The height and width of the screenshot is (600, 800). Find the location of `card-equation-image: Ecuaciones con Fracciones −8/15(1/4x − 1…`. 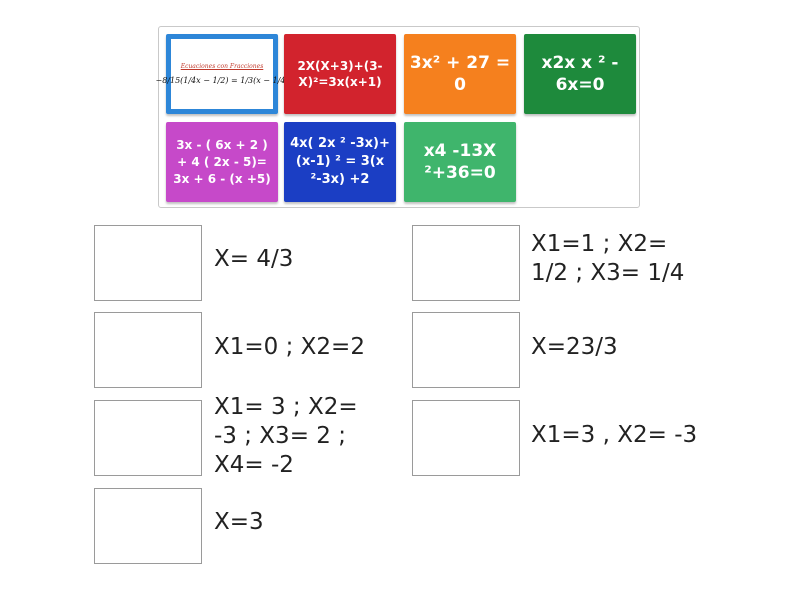

card-equation-image: Ecuaciones con Fracciones −8/15(1/4x − 1… is located at coordinates (222, 74).